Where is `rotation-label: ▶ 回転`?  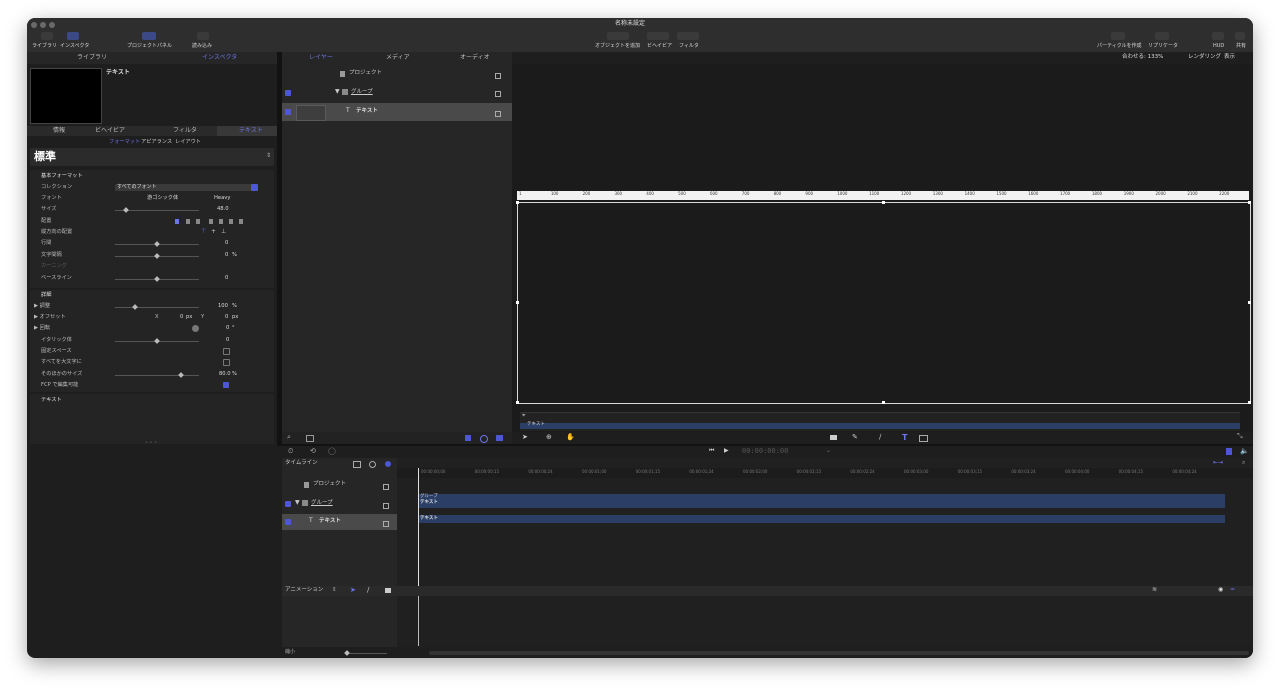 rotation-label: ▶ 回転 is located at coordinates (42, 328).